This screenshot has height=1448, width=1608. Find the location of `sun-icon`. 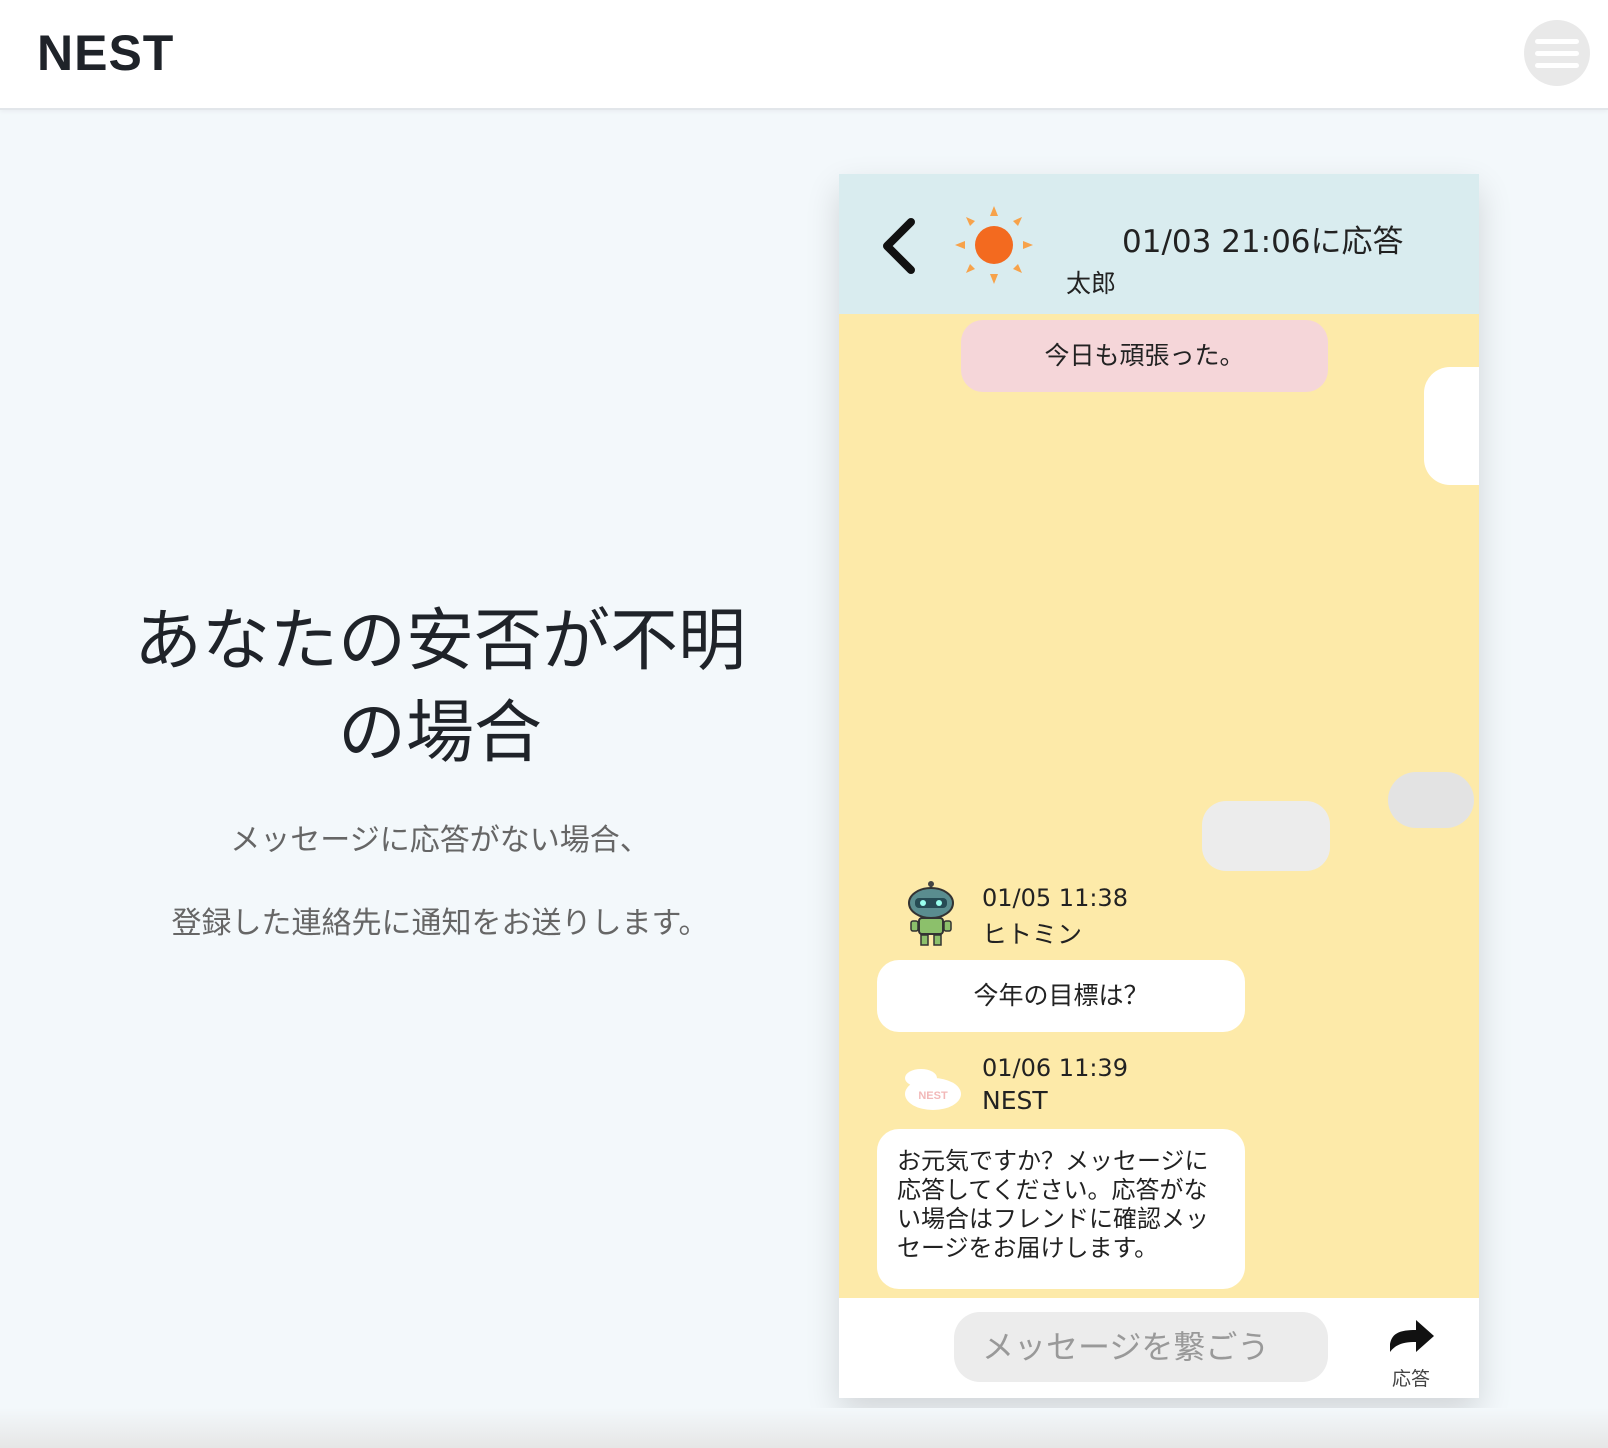

sun-icon is located at coordinates (994, 245).